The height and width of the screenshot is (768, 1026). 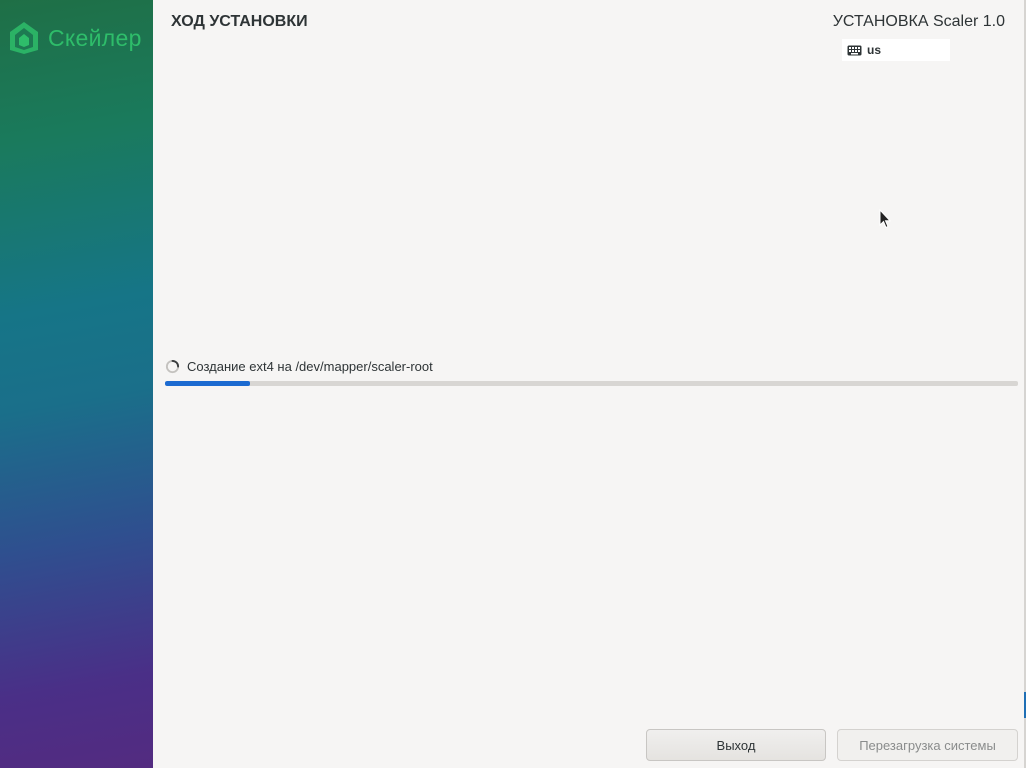 What do you see at coordinates (874, 50) in the screenshot?
I see `keyboard-layout-label: us` at bounding box center [874, 50].